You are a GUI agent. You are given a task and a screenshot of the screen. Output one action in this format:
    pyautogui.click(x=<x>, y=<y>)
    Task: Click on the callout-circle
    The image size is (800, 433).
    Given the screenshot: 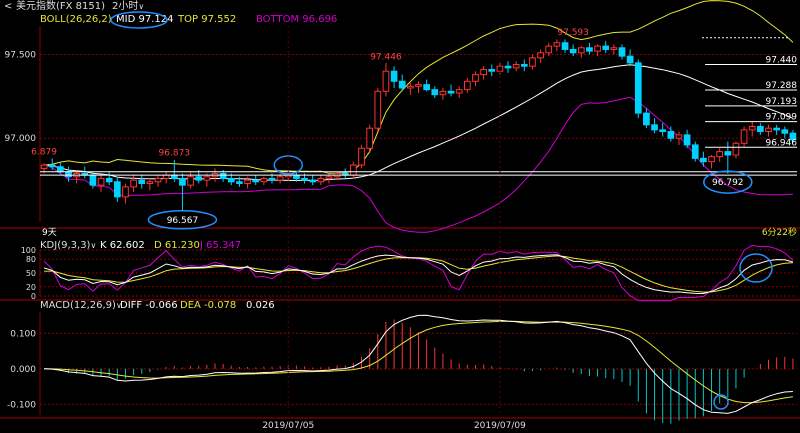 What is the action you would take?
    pyautogui.click(x=721, y=402)
    